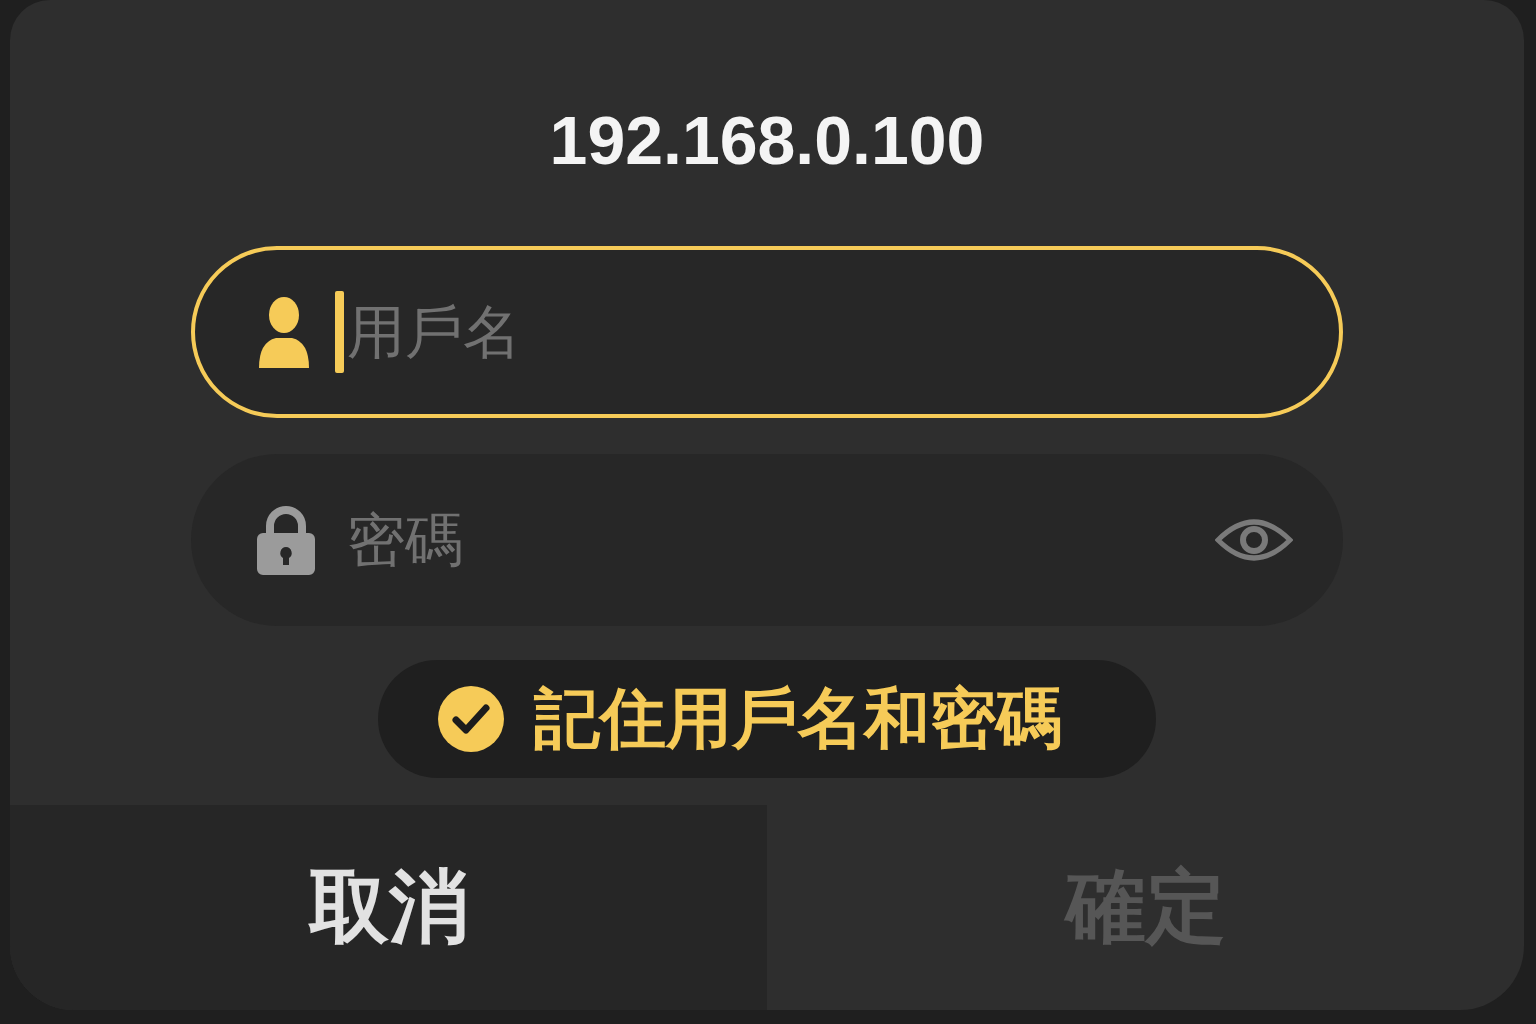 This screenshot has height=1024, width=1536. I want to click on username-field: 用戶名, so click(767, 332).